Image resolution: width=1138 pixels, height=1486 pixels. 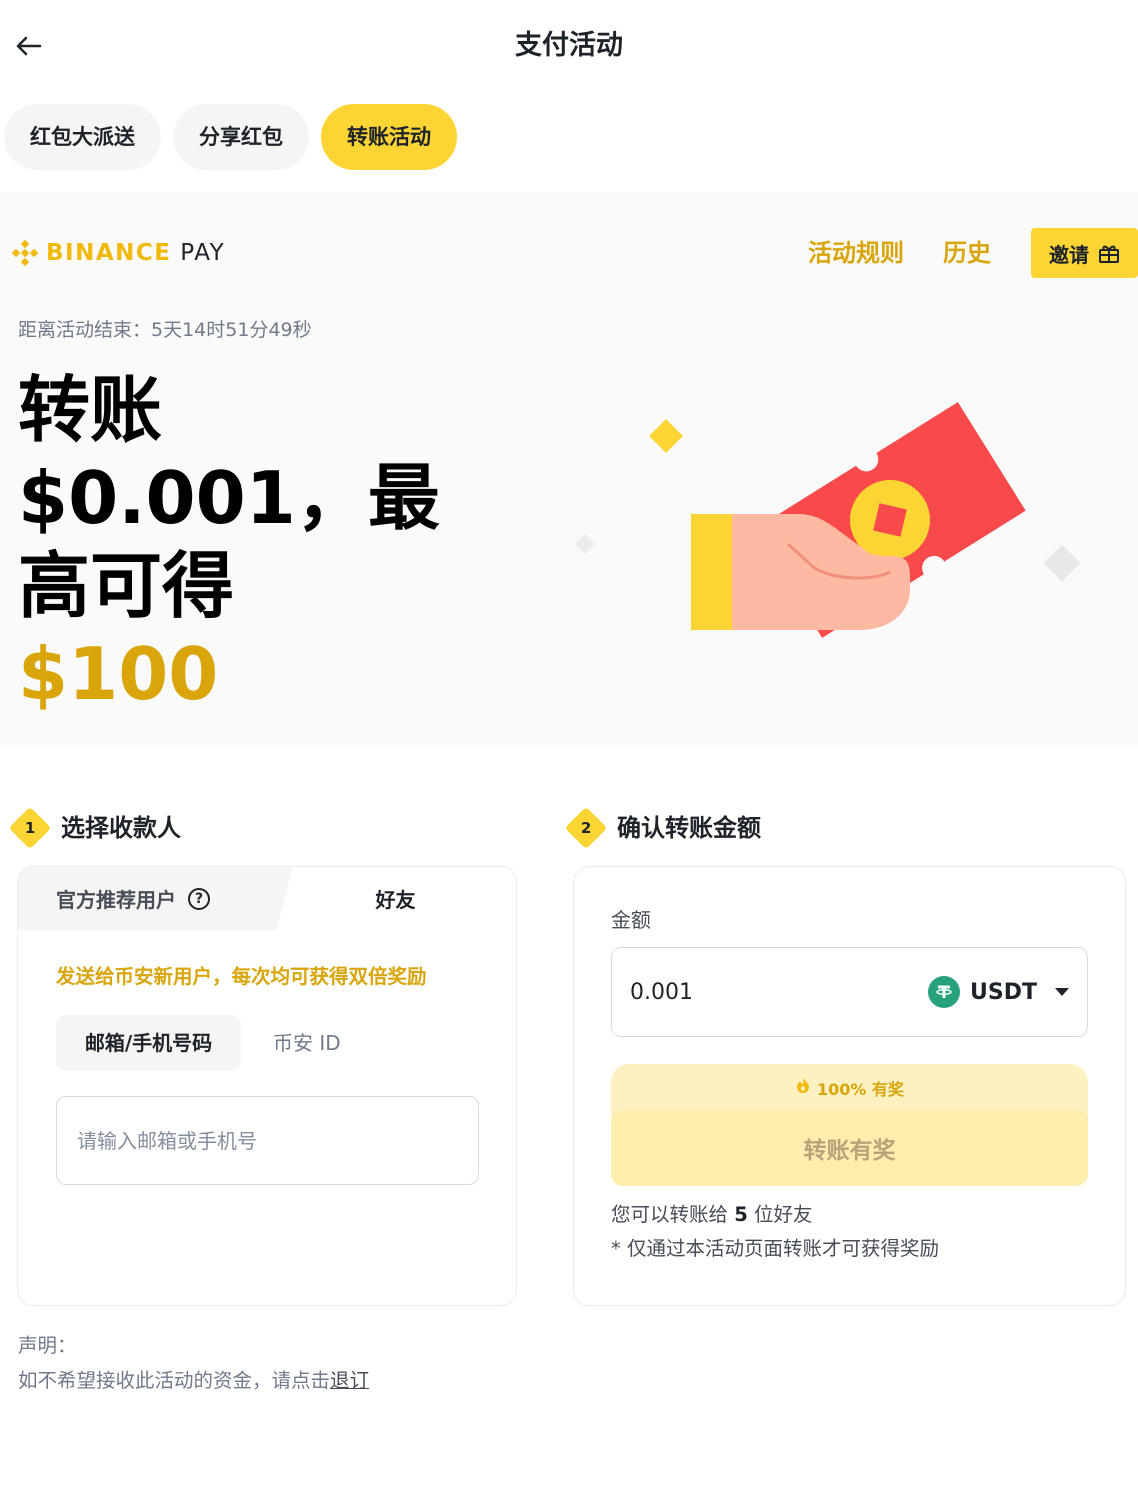 I want to click on decor-diamond-gray-large, so click(x=1062, y=563).